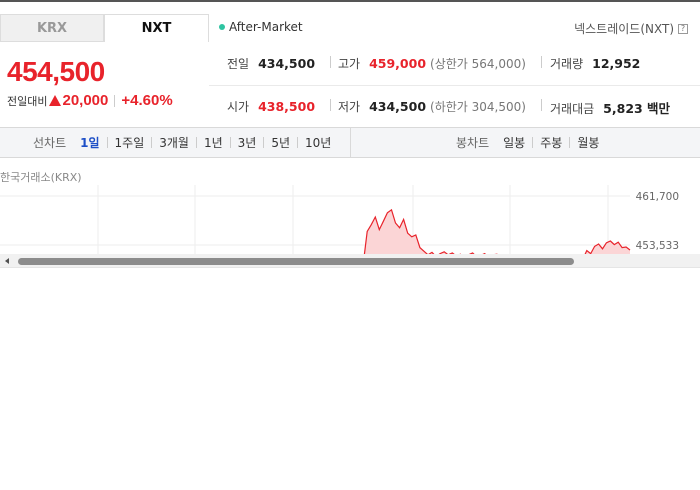 Image resolution: width=700 pixels, height=490 pixels. What do you see at coordinates (454, 85) in the screenshot?
I see `stats-divider` at bounding box center [454, 85].